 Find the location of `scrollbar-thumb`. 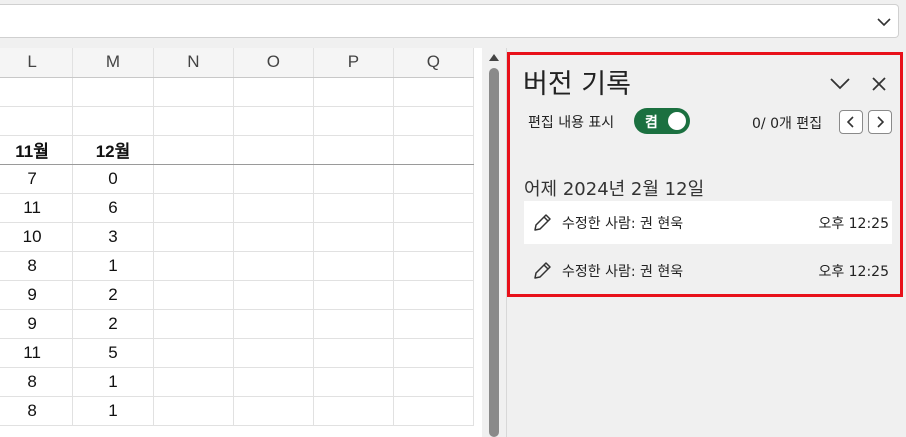

scrollbar-thumb is located at coordinates (494, 252).